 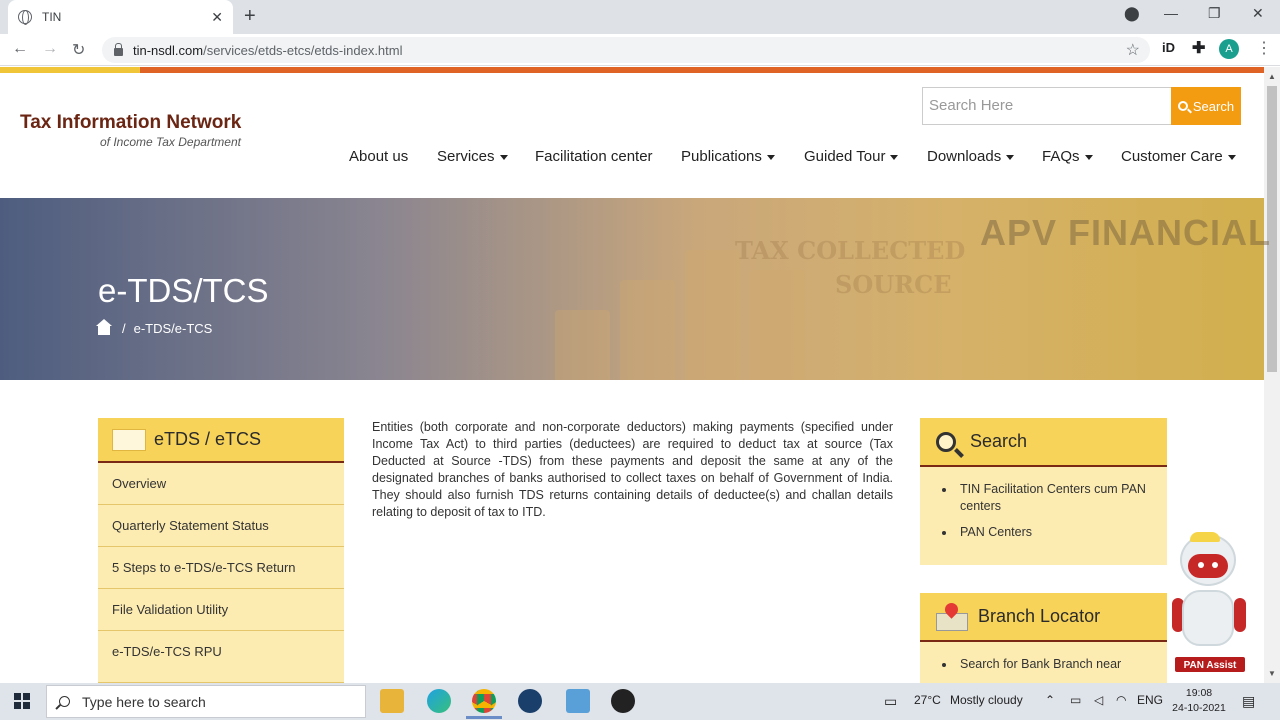 I want to click on windows-start-icon, so click(x=22, y=701).